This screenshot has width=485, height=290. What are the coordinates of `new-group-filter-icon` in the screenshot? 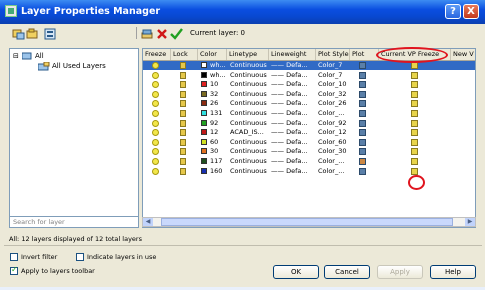 It's located at (32, 34).